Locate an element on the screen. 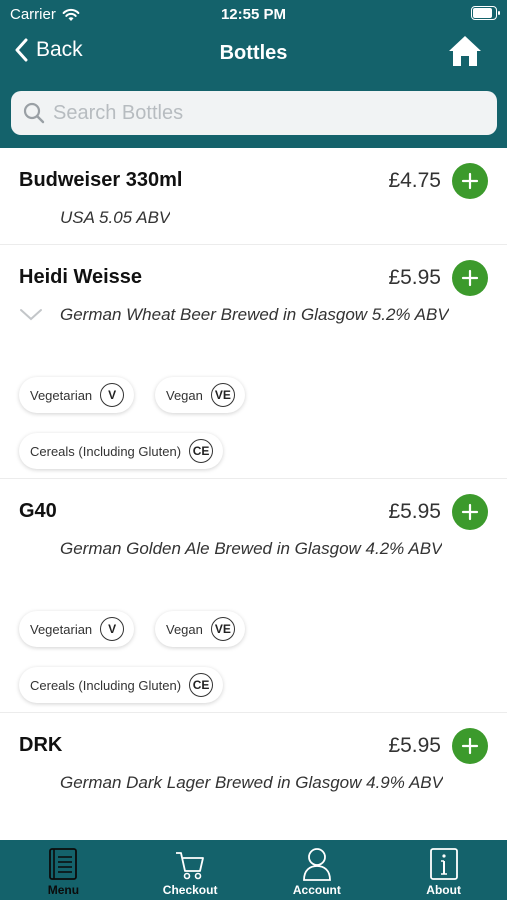 Image resolution: width=507 pixels, height=900 pixels. battery-icon is located at coordinates (485, 13).